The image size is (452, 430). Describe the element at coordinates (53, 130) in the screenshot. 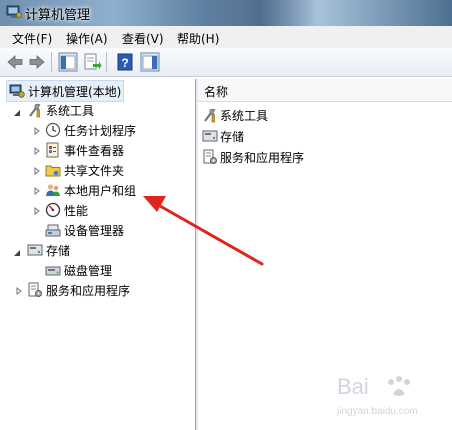

I see `clock-icon` at that location.